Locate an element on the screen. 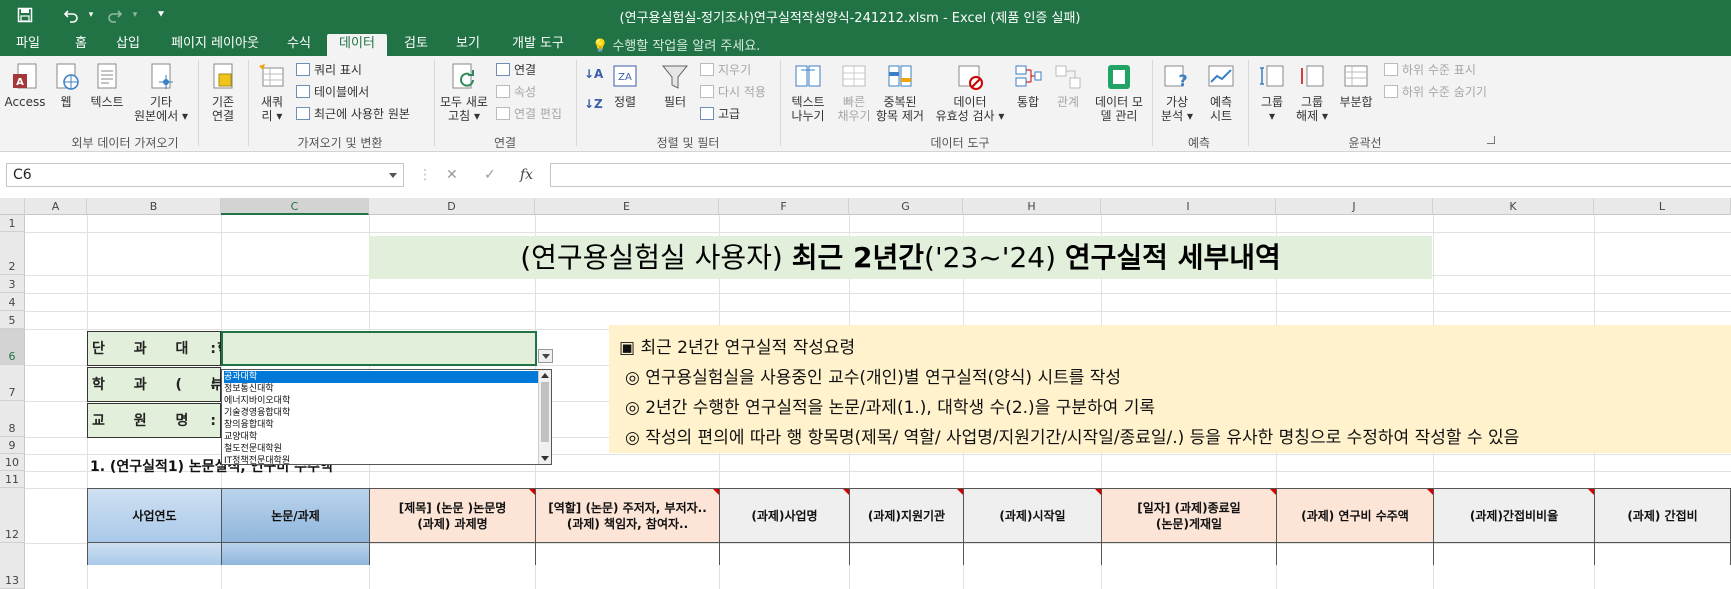 The width and height of the screenshot is (1731, 589). group-button: 그룹 ▾ is located at coordinates (1272, 92).